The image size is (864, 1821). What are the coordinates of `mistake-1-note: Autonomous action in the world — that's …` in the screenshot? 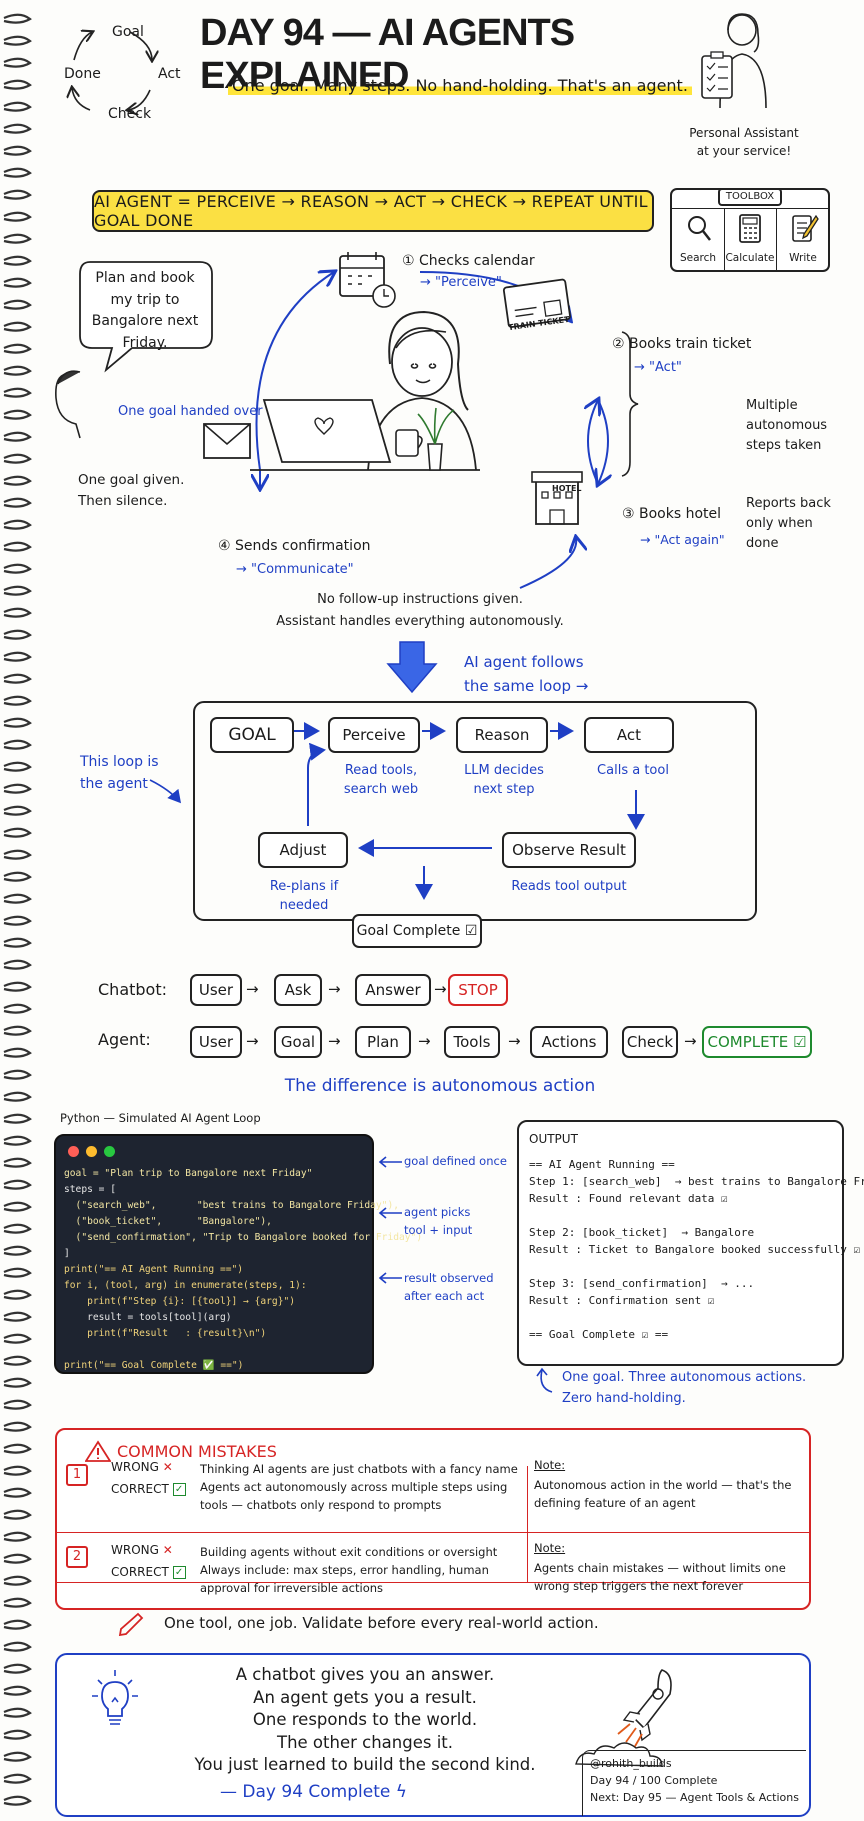 It's located at (663, 1494).